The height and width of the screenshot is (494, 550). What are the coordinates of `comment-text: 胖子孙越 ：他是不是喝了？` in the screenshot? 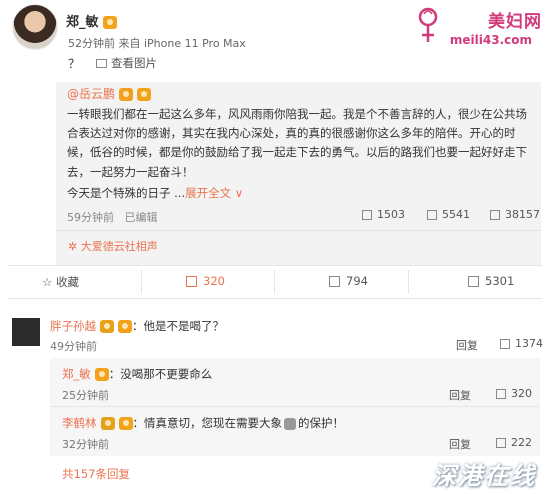 It's located at (137, 326).